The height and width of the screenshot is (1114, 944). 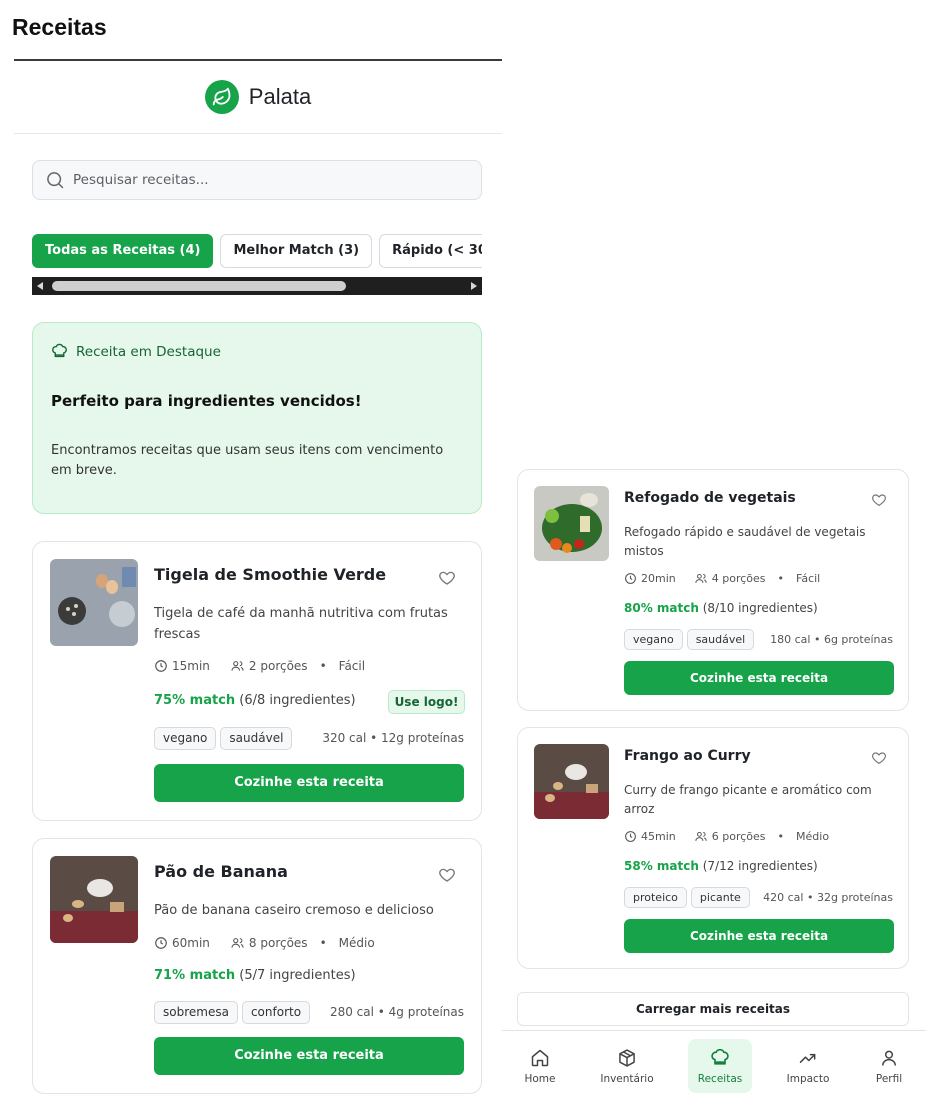 I want to click on leaf-icon, so click(x=221, y=97).